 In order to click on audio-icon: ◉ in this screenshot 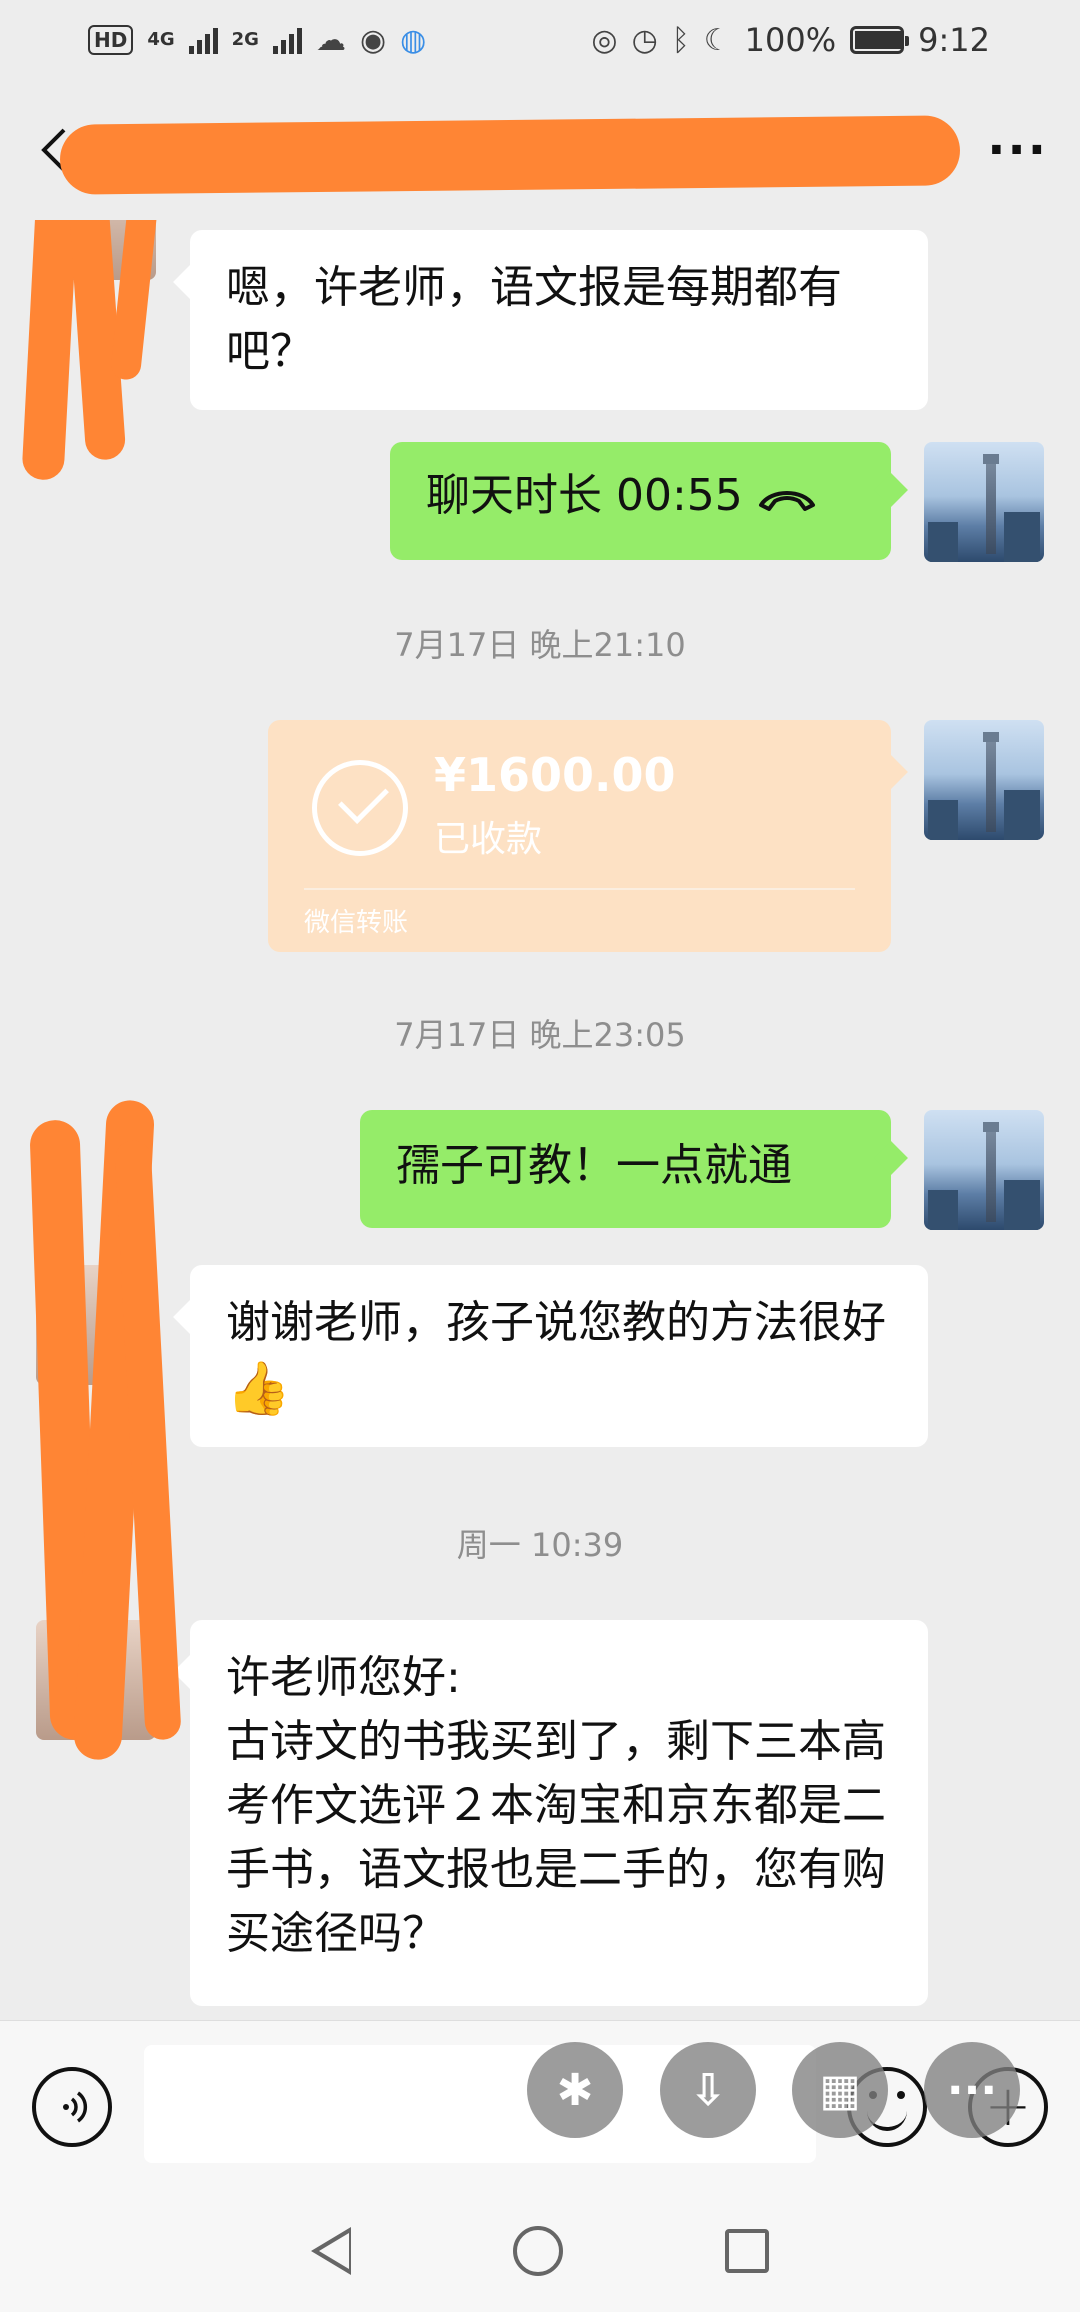, I will do `click(373, 40)`.